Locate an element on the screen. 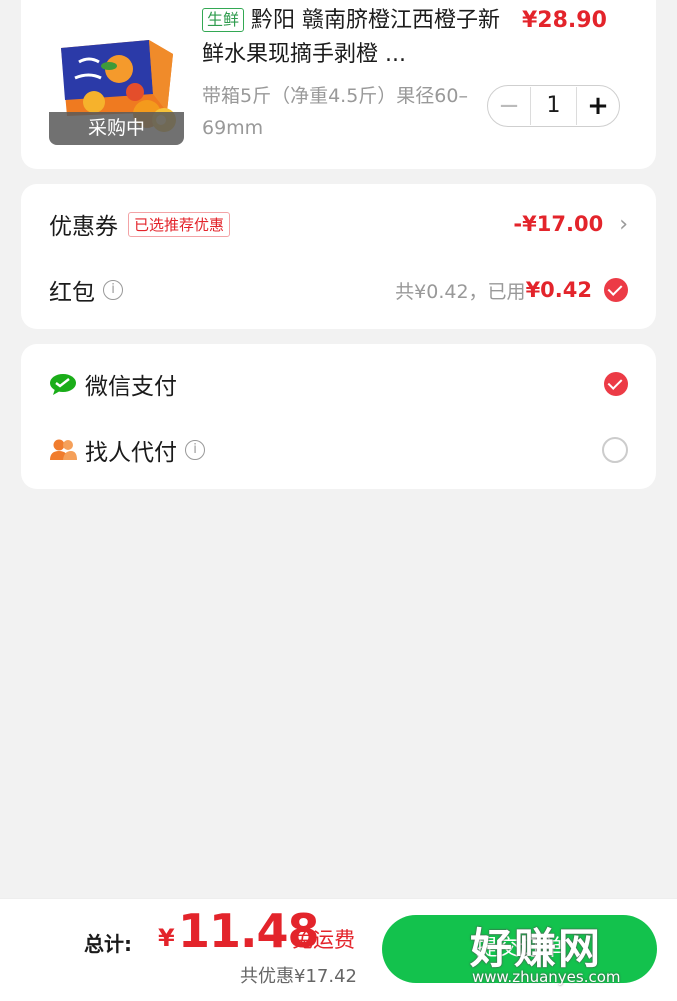  watermark: 好赚网 www.zhuanyes.com is located at coordinates (562, 952).